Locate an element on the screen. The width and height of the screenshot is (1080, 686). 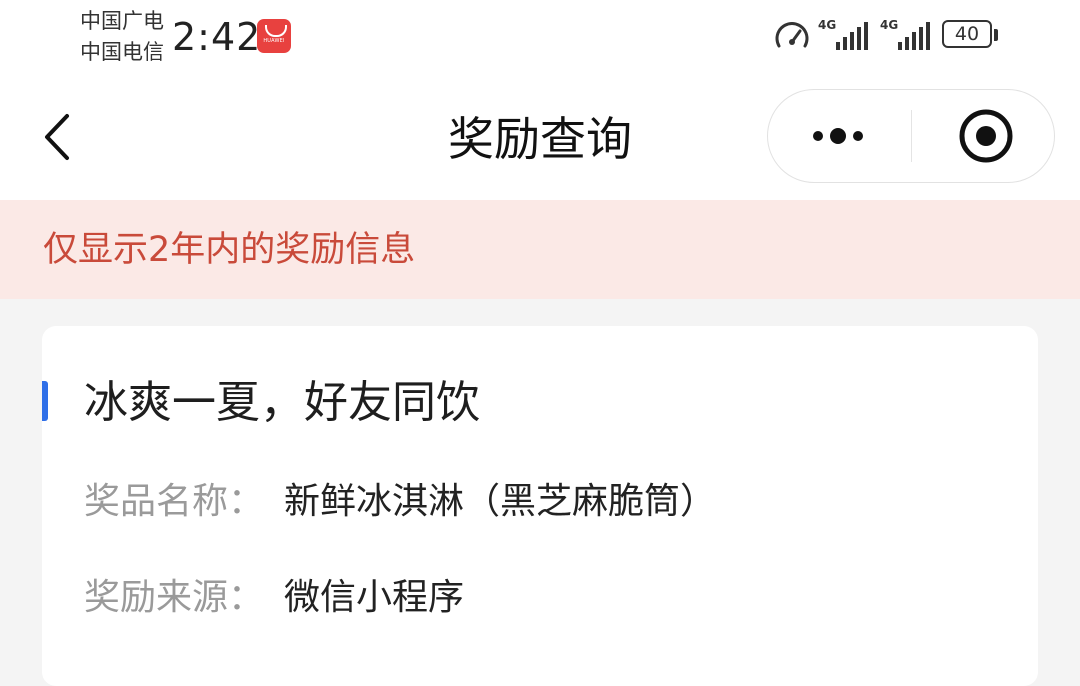
reward-title: 冰爽一夏，好友同饮 is located at coordinates (282, 402).